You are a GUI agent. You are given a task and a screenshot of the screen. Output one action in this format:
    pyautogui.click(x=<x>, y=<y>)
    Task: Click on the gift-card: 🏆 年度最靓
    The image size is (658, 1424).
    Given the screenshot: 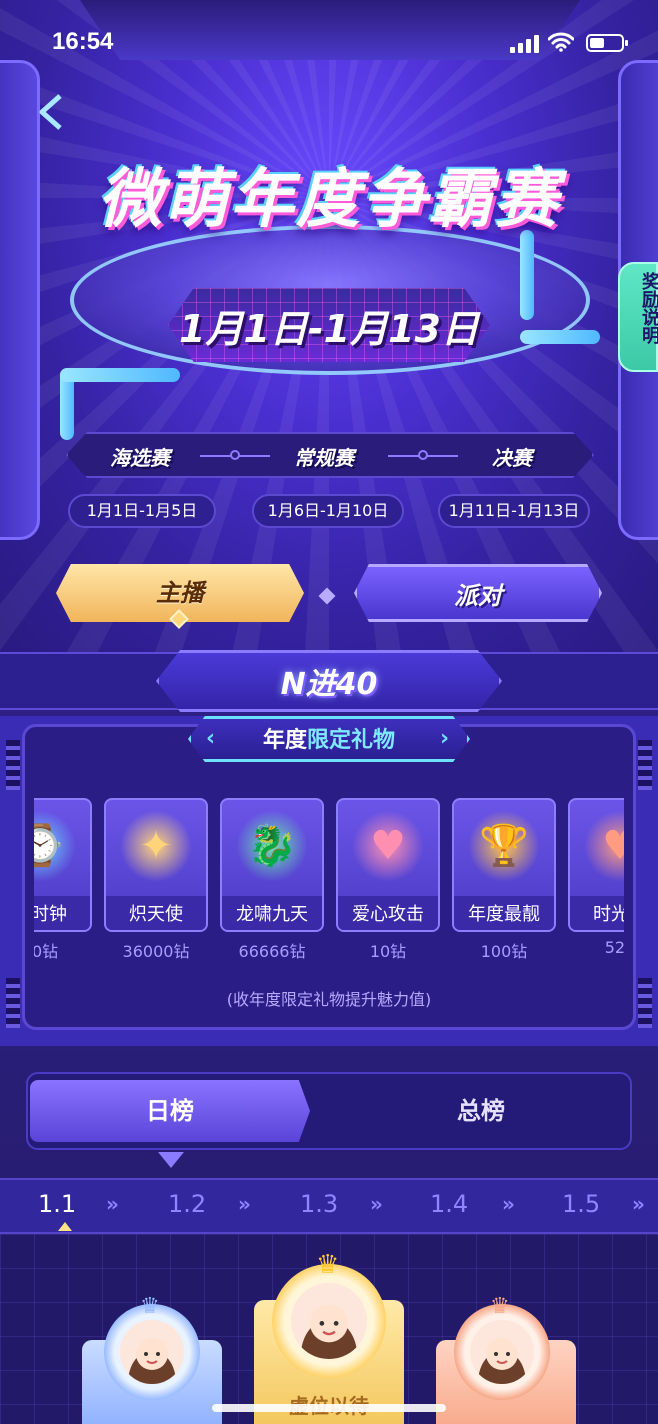 What is the action you would take?
    pyautogui.click(x=504, y=865)
    